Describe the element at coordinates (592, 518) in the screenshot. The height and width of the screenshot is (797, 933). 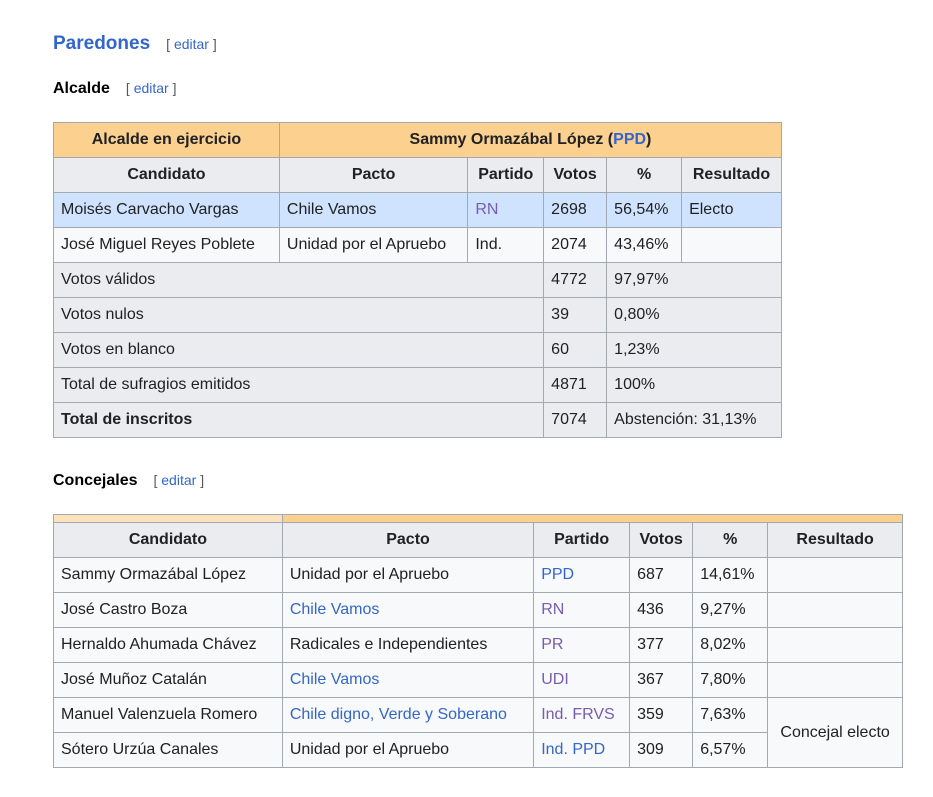
I see `color-band-right` at that location.